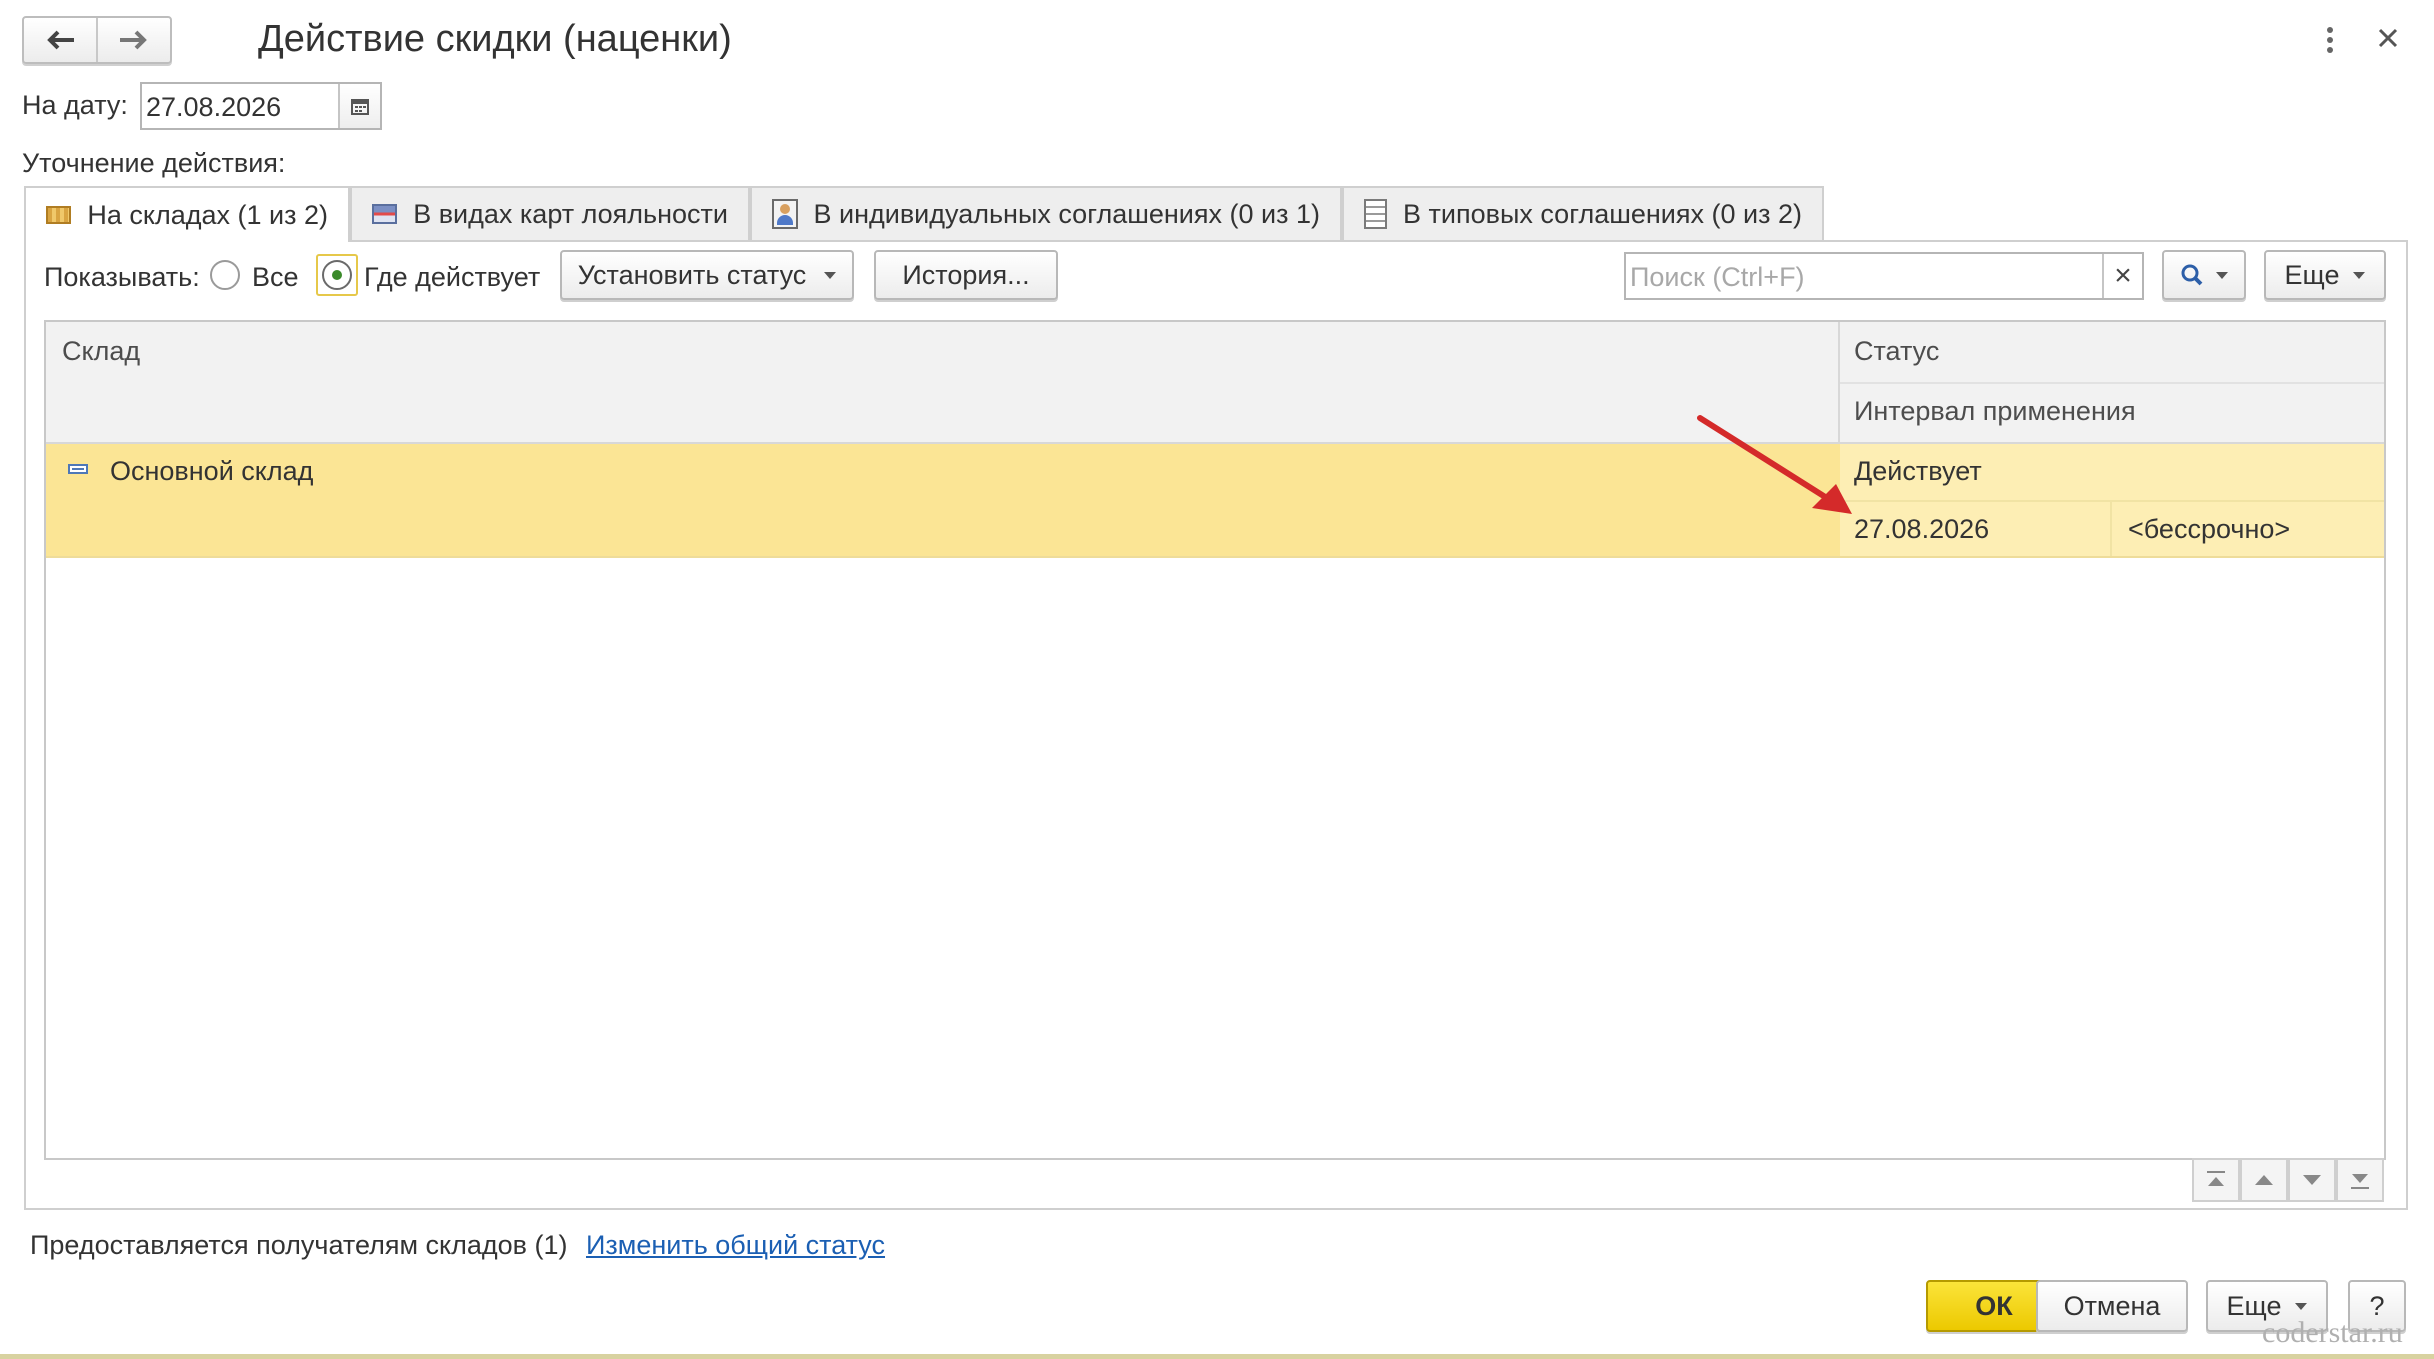 The width and height of the screenshot is (2434, 1359). I want to click on annotation-arrow, so click(1774, 464).